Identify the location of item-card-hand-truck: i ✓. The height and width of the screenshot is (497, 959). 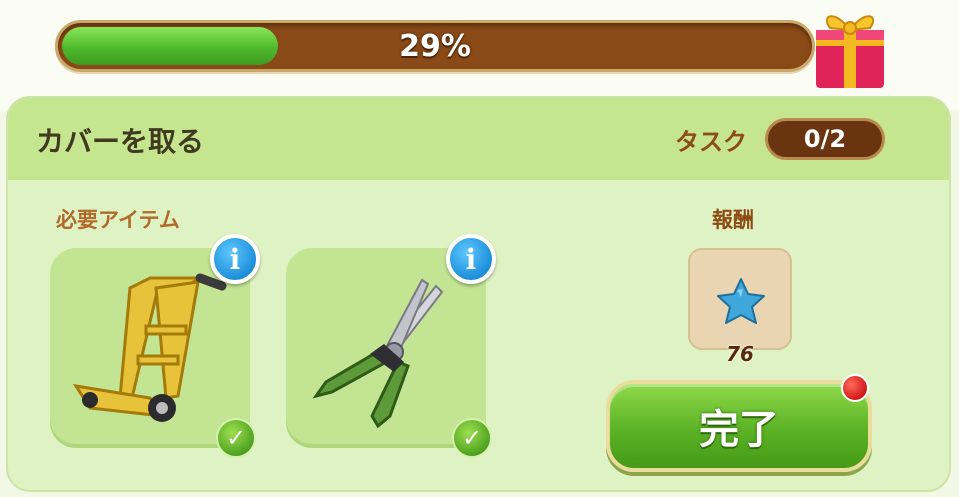
(155, 346).